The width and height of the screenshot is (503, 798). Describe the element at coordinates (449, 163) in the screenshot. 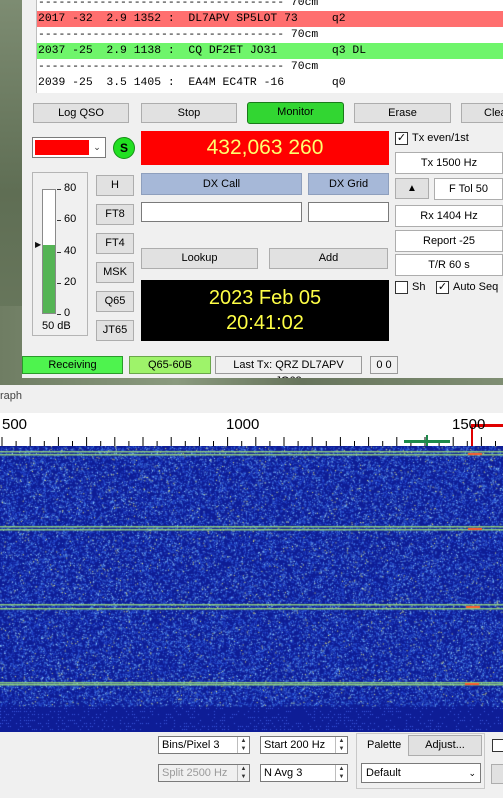

I see `tx-frequency-spinbox: Tx 1500 Hz` at that location.